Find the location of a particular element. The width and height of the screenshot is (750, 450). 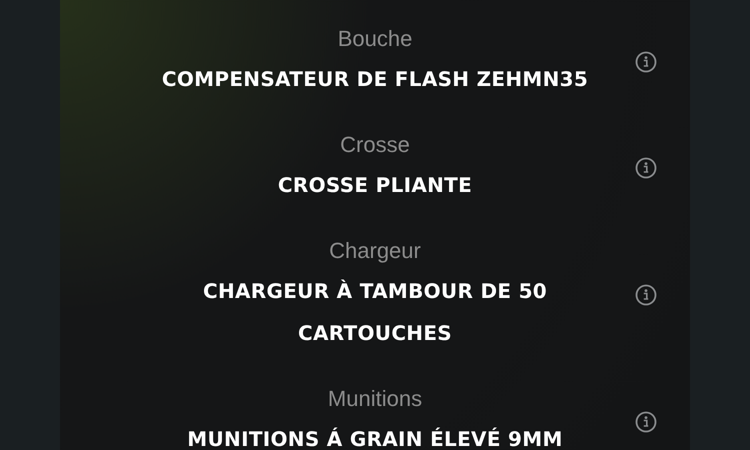

attachment-label: Chargeur is located at coordinates (375, 251).